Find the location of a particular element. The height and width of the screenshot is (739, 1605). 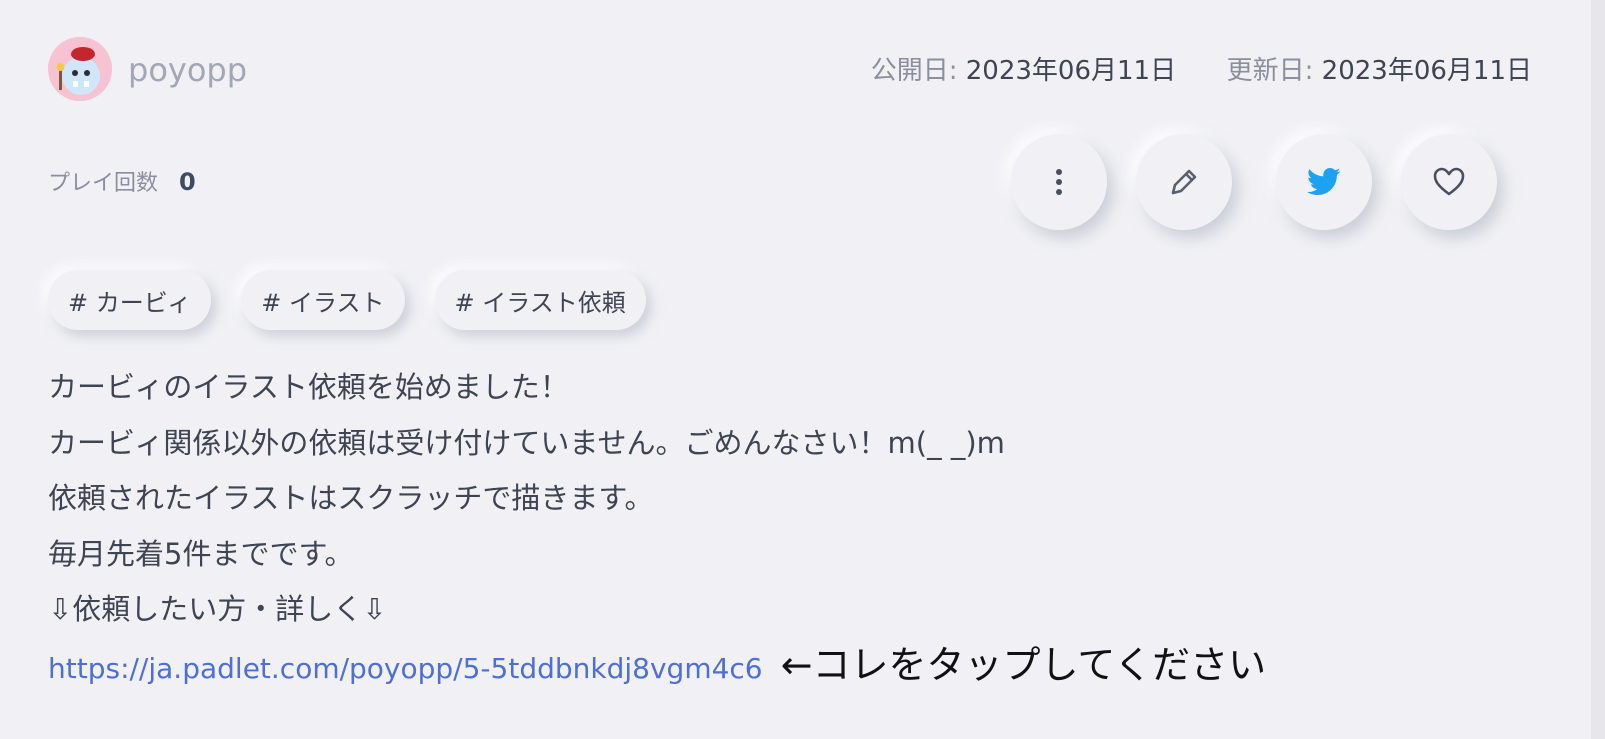

avatar is located at coordinates (80, 69).